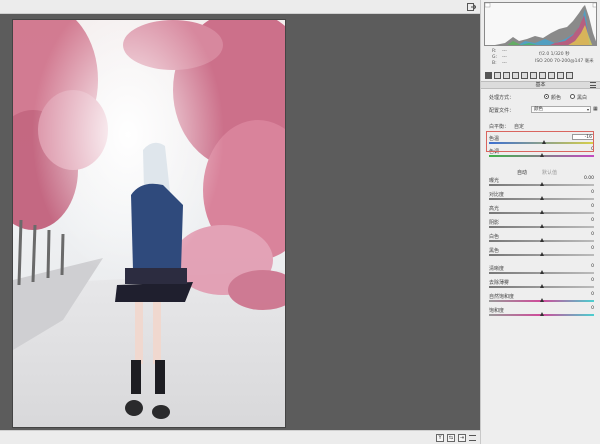 This screenshot has width=600, height=444. What do you see at coordinates (462, 438) in the screenshot?
I see `before-after-copy-button: ⇥` at bounding box center [462, 438].